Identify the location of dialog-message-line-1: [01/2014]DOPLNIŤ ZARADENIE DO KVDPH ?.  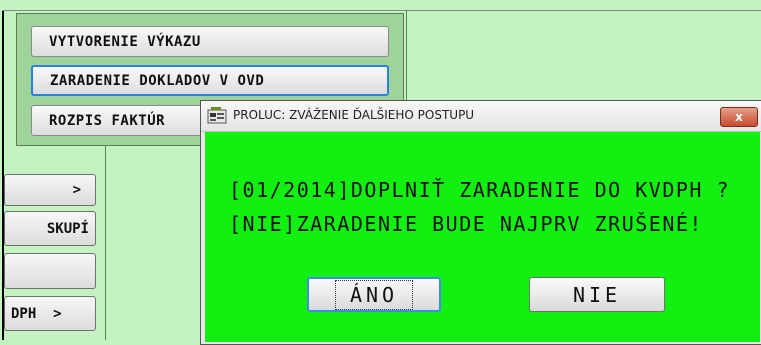
(480, 190).